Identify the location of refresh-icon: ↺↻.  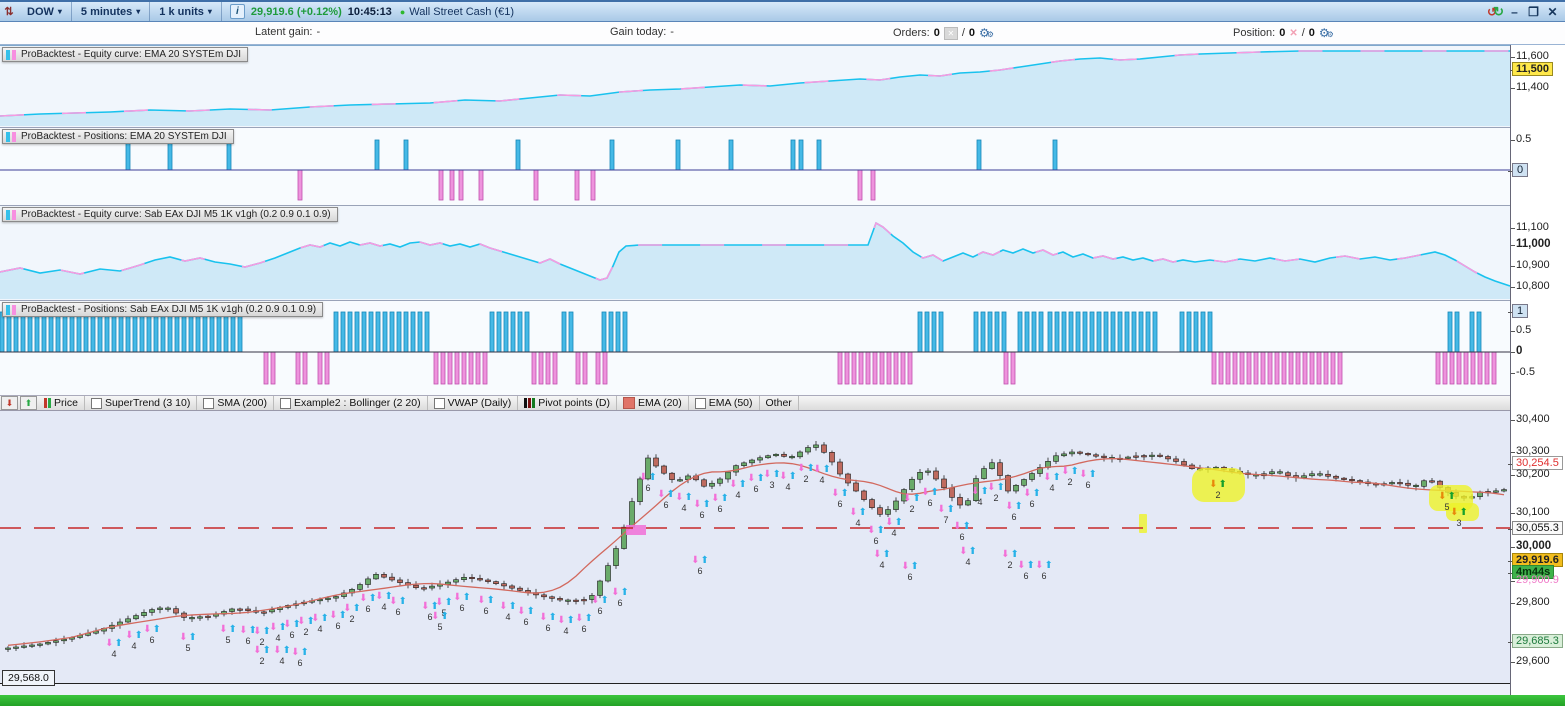
(1495, 12).